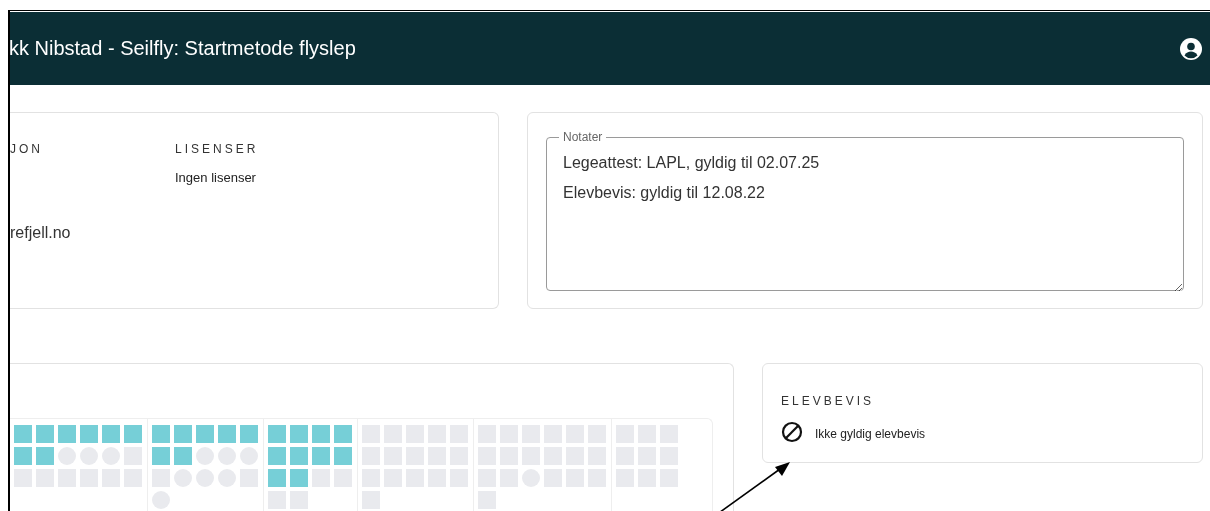 This screenshot has height=511, width=1210. I want to click on page-title: kk Nibstad - Seilfly: Startmetode flyslep, so click(183, 48).